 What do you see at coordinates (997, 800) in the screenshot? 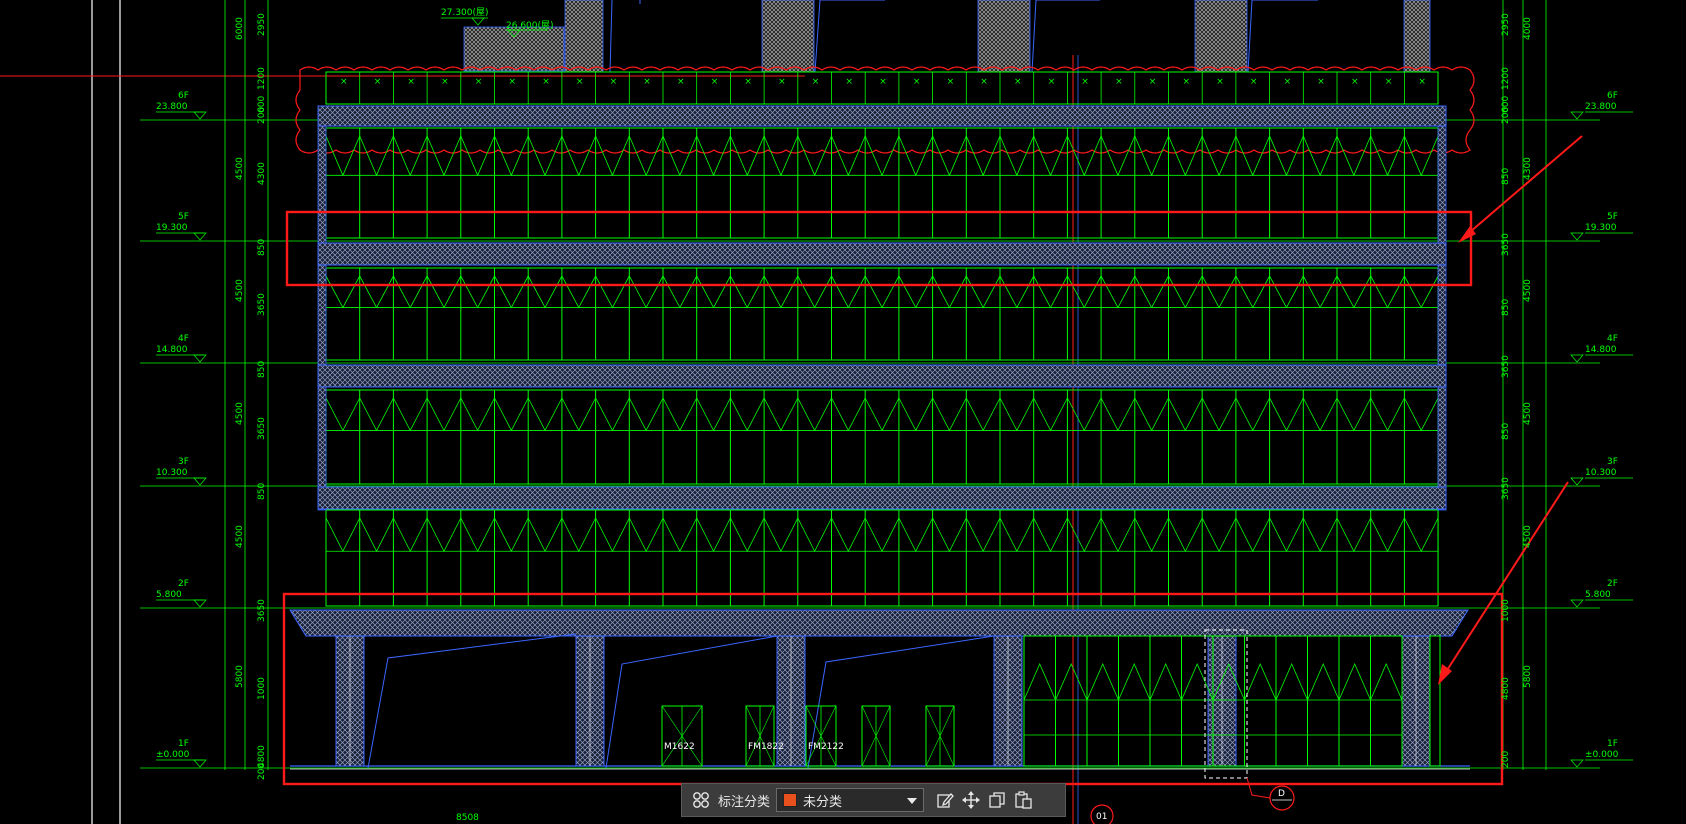
I see `copy-icon` at bounding box center [997, 800].